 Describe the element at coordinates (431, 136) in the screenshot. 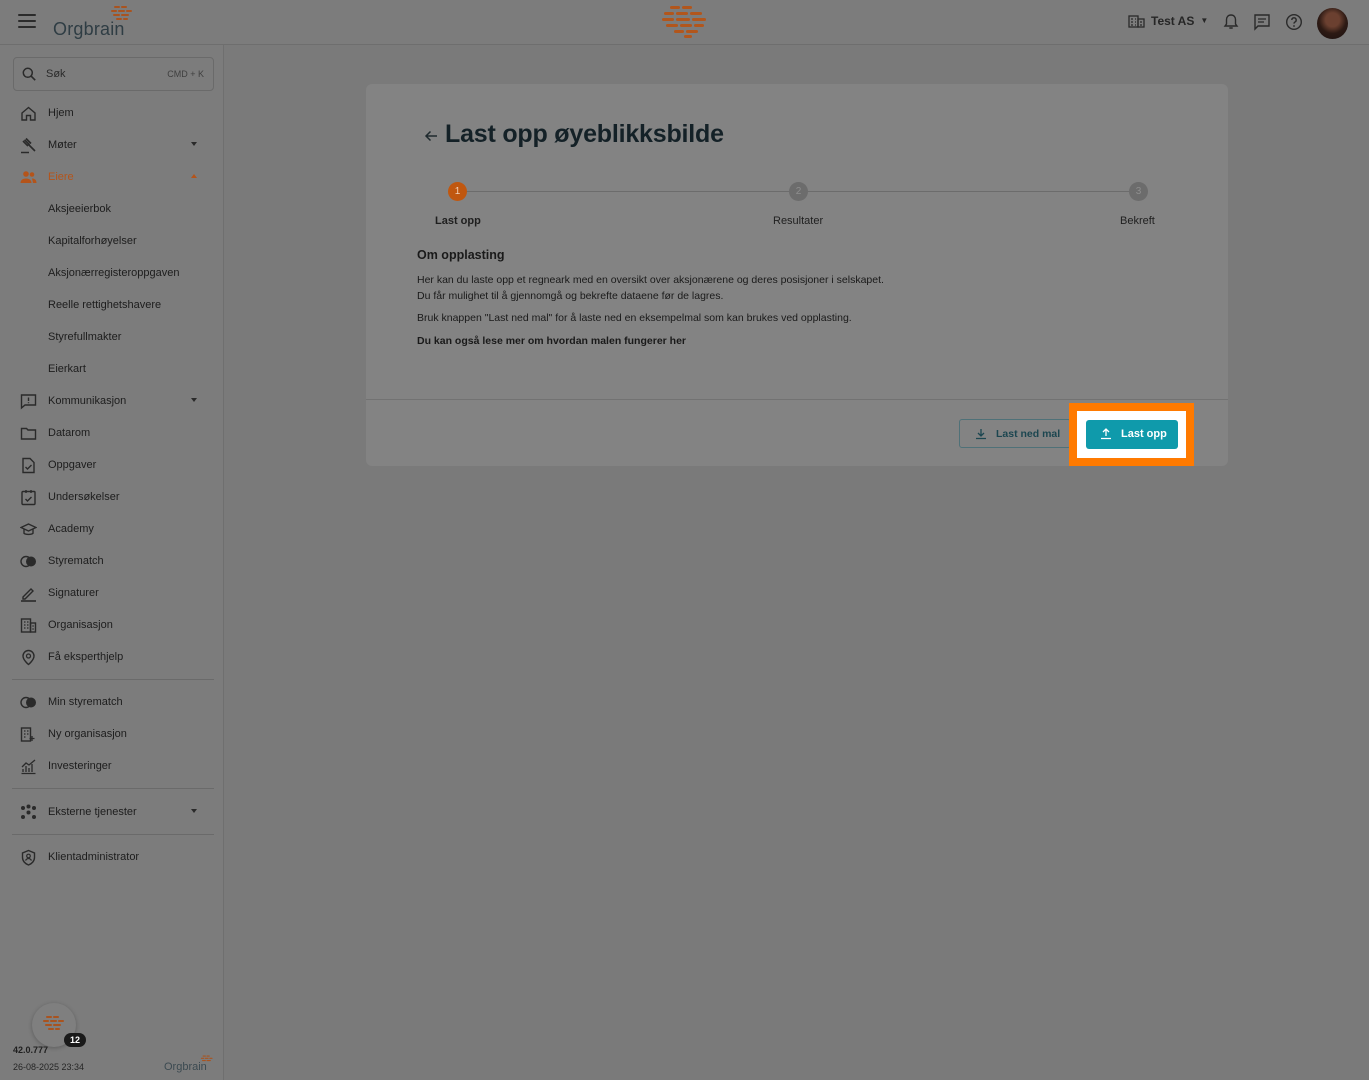

I see `back-arrow-icon` at that location.